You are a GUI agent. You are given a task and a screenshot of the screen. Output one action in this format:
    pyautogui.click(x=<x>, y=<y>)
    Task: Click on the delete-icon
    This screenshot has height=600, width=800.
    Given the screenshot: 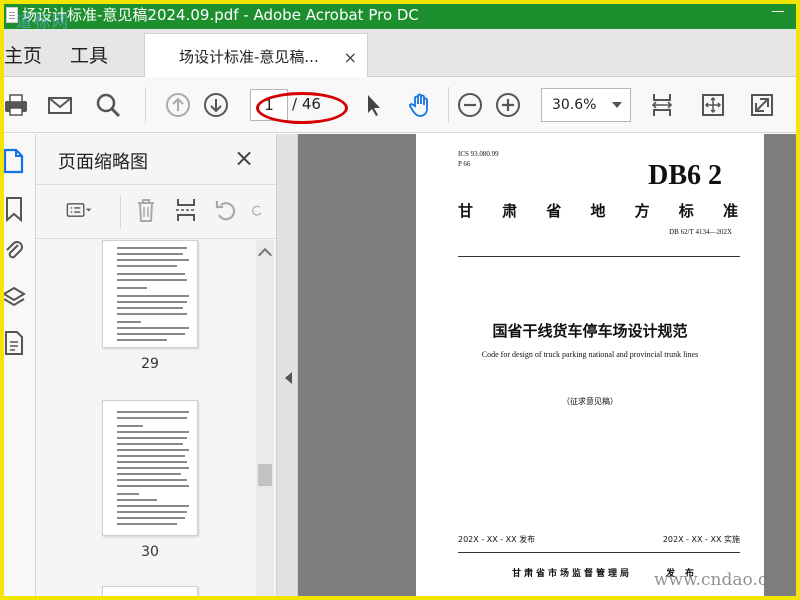 What is the action you would take?
    pyautogui.click(x=146, y=210)
    